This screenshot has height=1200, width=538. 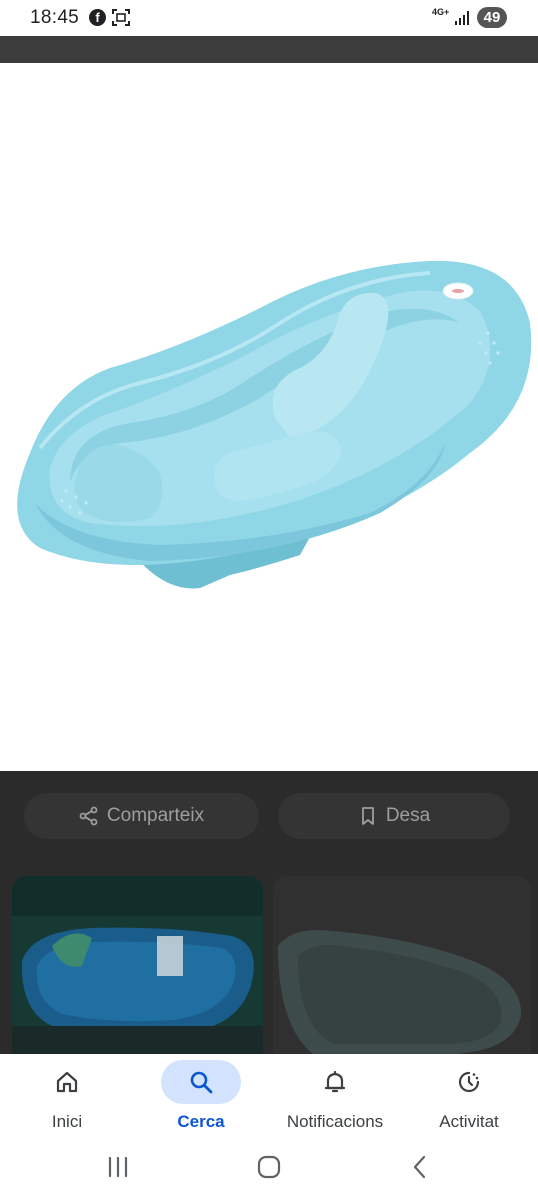 I want to click on share-button: Comparteix, so click(x=141, y=816).